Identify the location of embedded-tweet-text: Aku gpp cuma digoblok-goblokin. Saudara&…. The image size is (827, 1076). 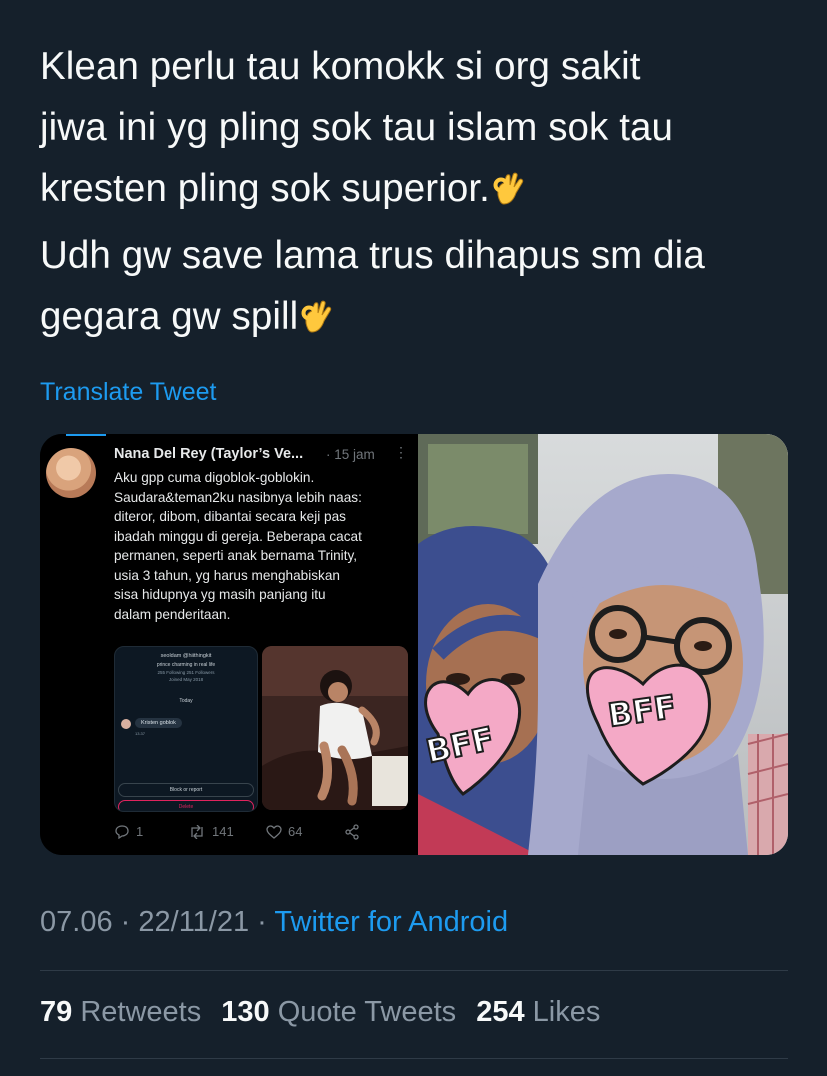
(264, 546).